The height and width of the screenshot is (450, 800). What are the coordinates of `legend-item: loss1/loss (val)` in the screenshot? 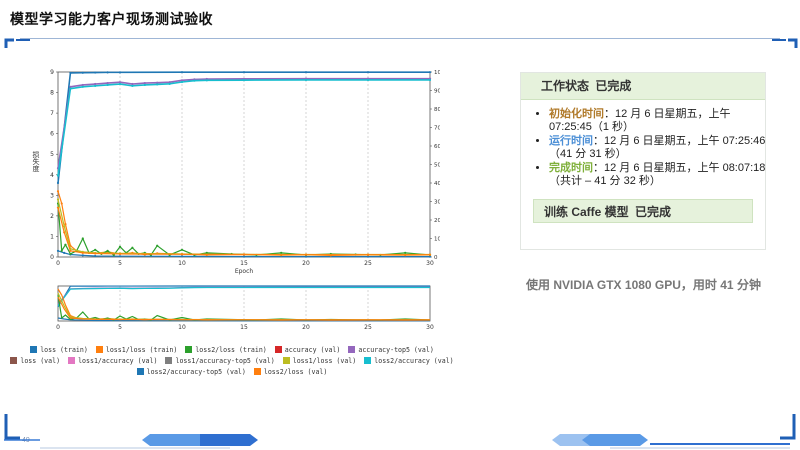 It's located at (319, 361).